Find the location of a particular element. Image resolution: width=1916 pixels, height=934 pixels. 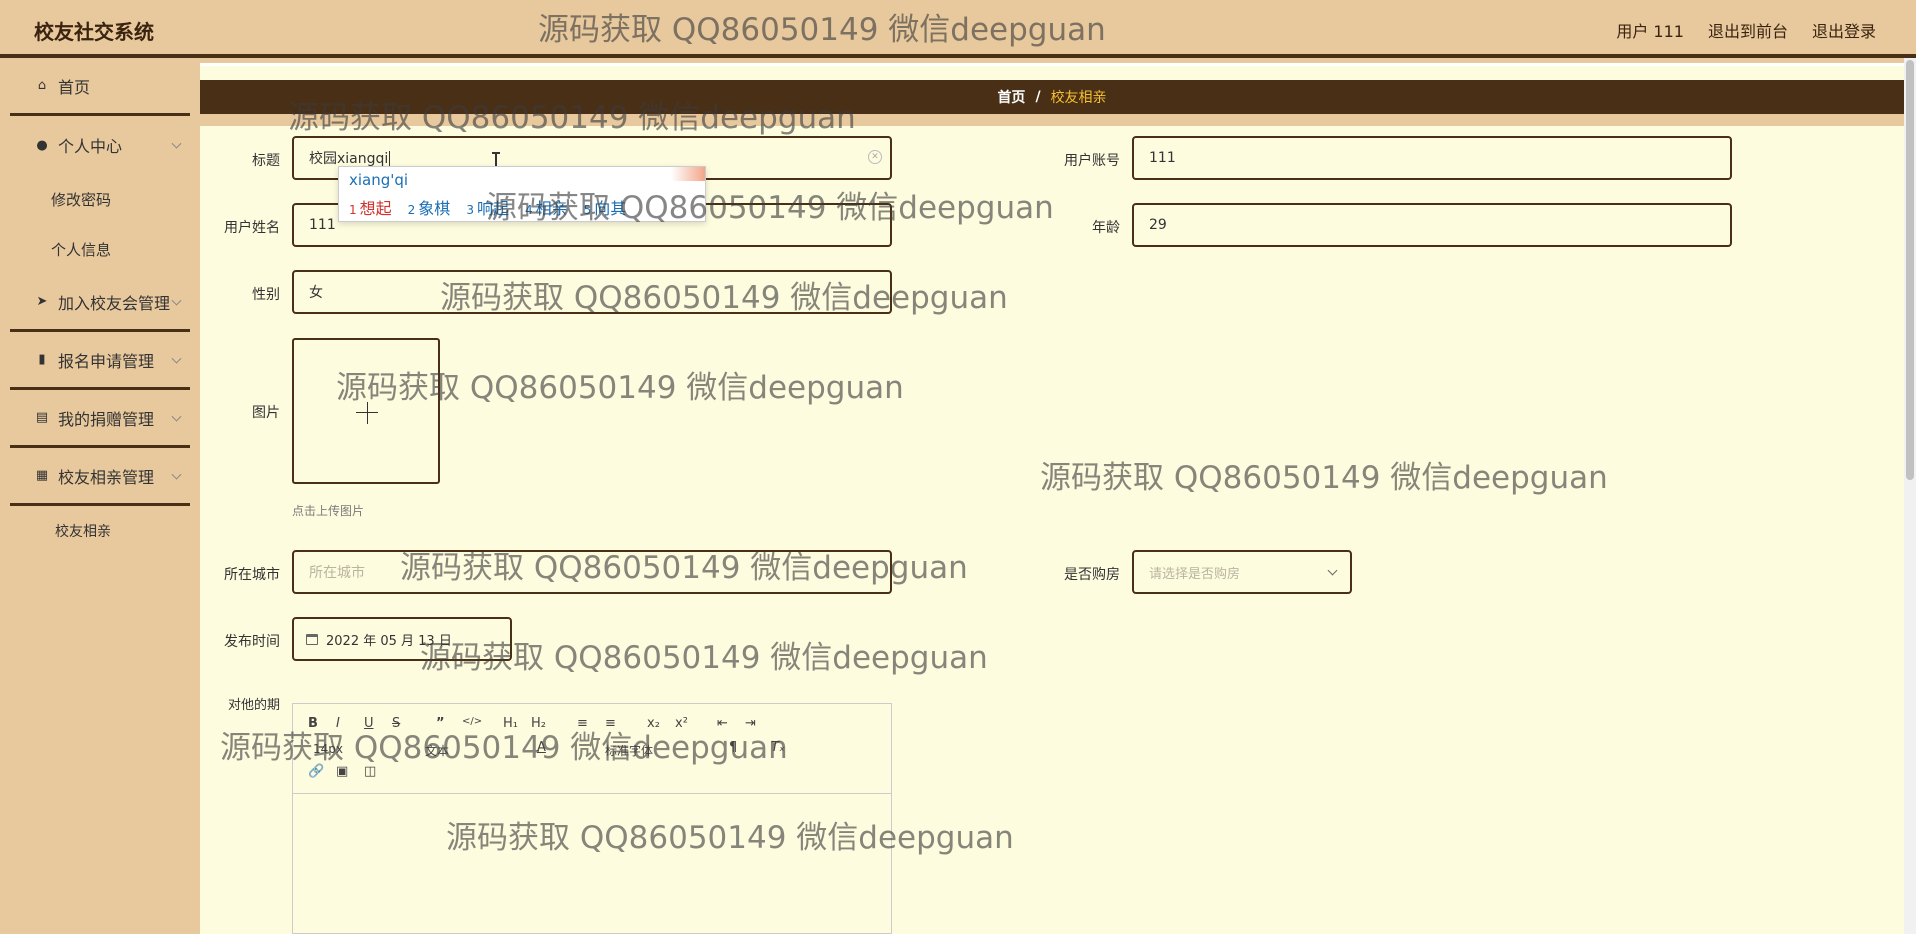

user-icon: ● is located at coordinates (42, 145).